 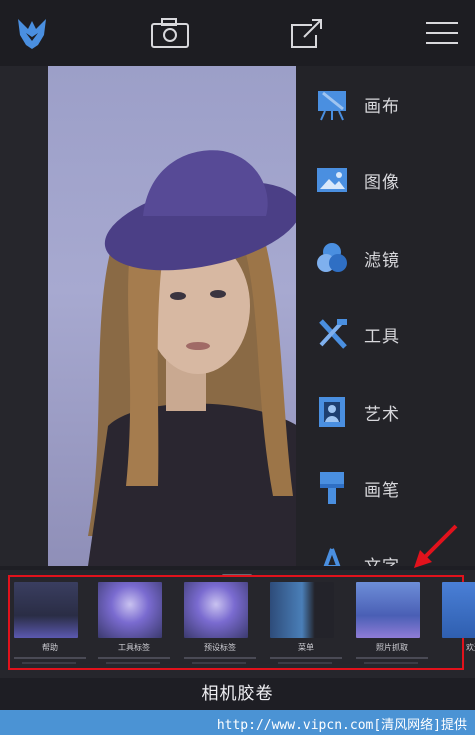 I want to click on thumbnail-item: 欢迎使, so click(x=457, y=624).